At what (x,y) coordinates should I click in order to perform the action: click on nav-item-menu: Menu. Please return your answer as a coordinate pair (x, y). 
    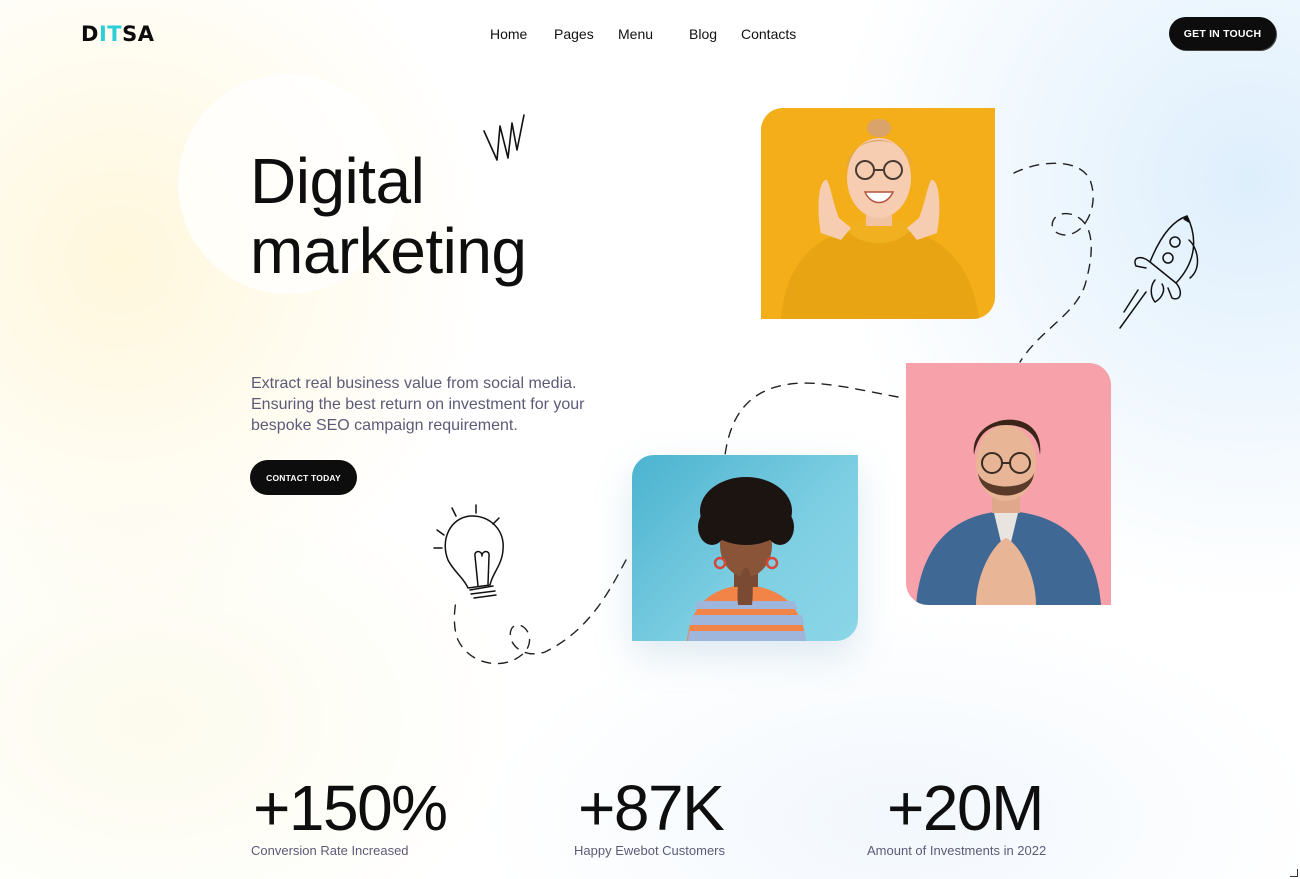
    Looking at the image, I should click on (635, 34).